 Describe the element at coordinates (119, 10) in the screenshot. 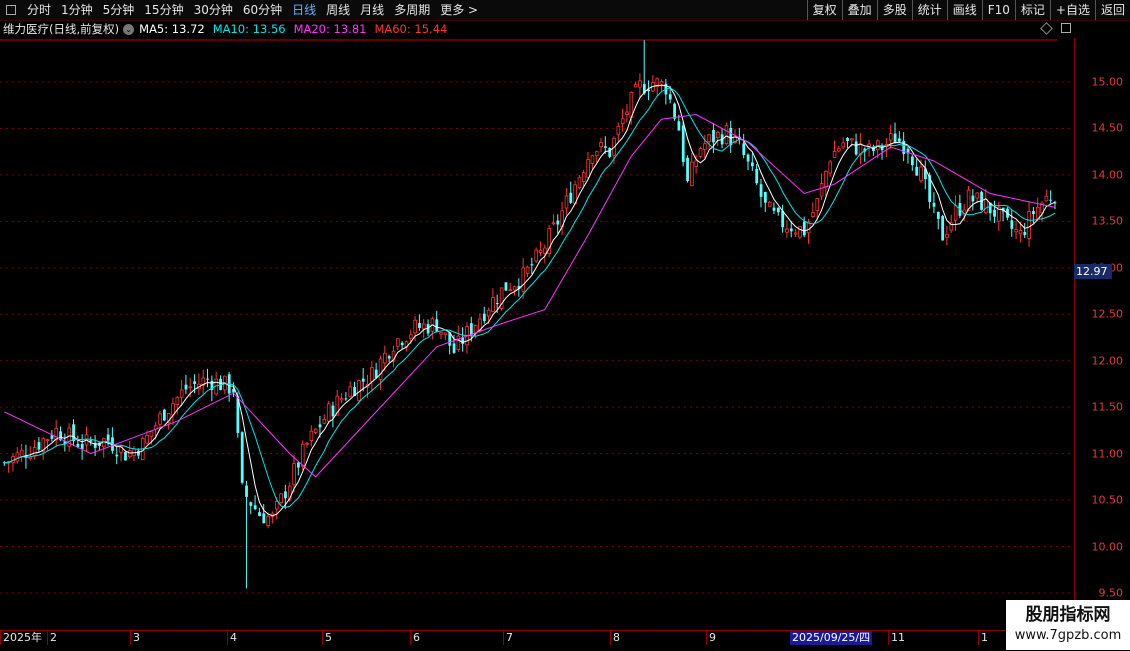

I see `period-tab-2: 5分钟` at that location.